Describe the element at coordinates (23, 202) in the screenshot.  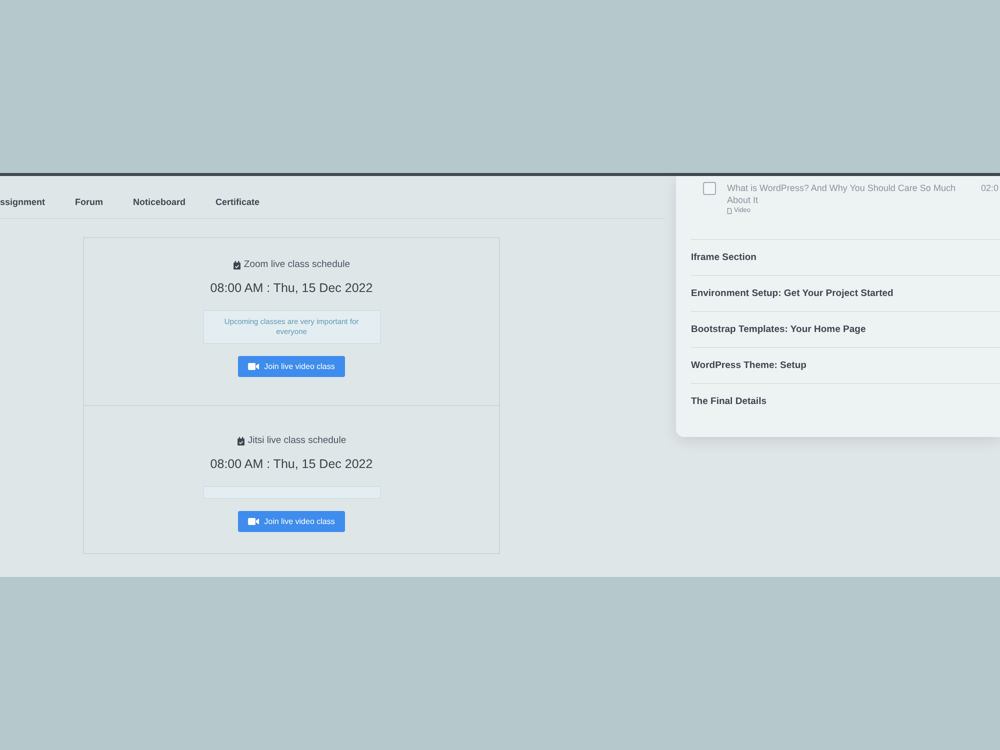
I see `nav-tab: ssignment` at that location.